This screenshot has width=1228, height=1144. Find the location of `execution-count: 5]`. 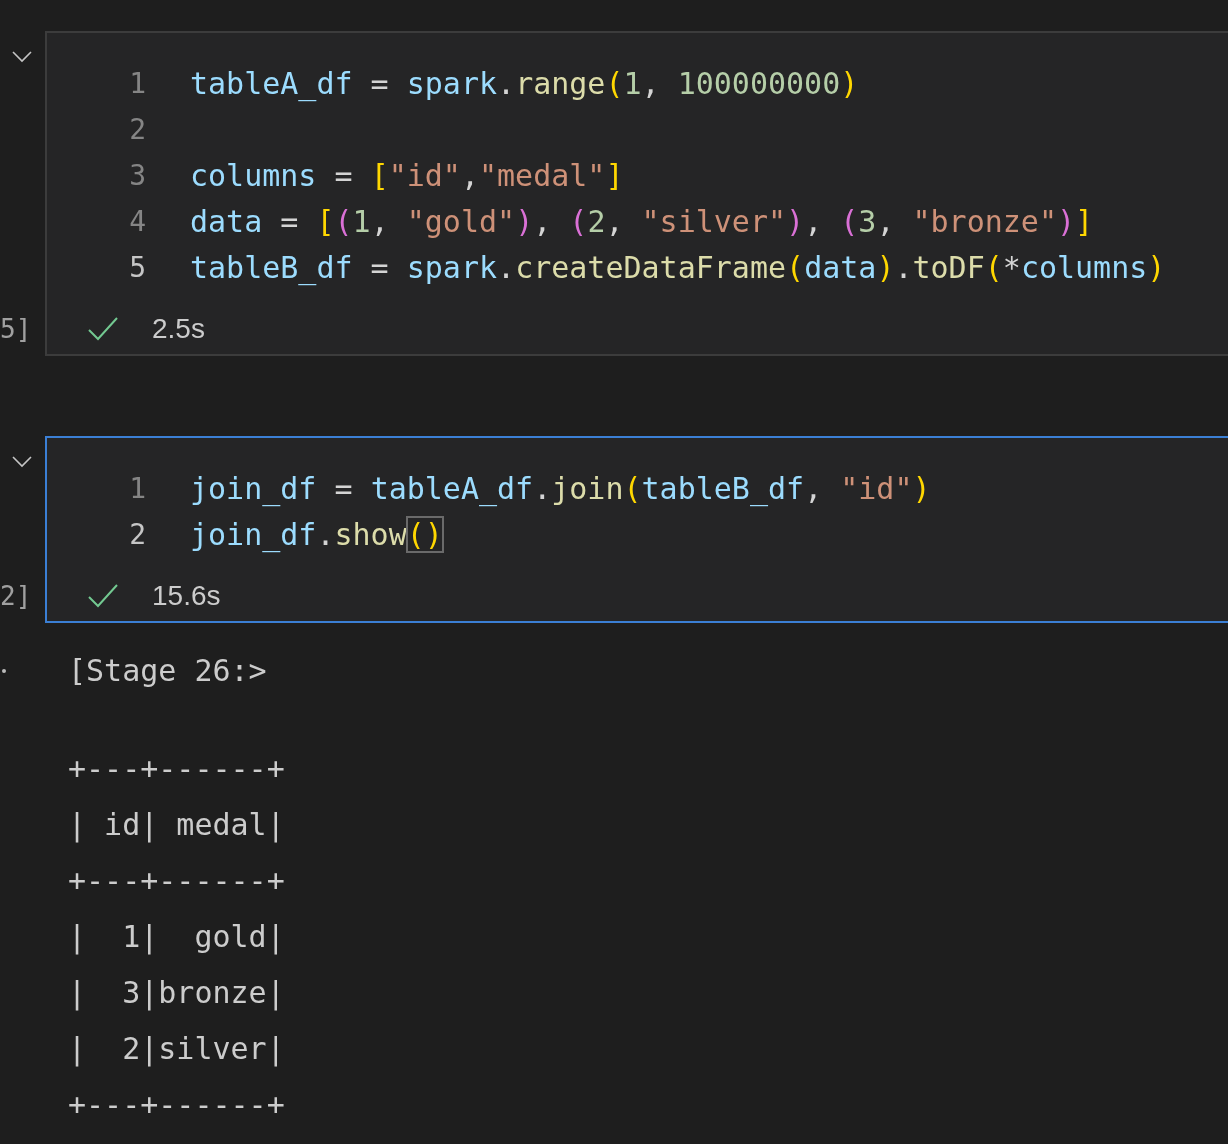

execution-count: 5] is located at coordinates (16, 329).